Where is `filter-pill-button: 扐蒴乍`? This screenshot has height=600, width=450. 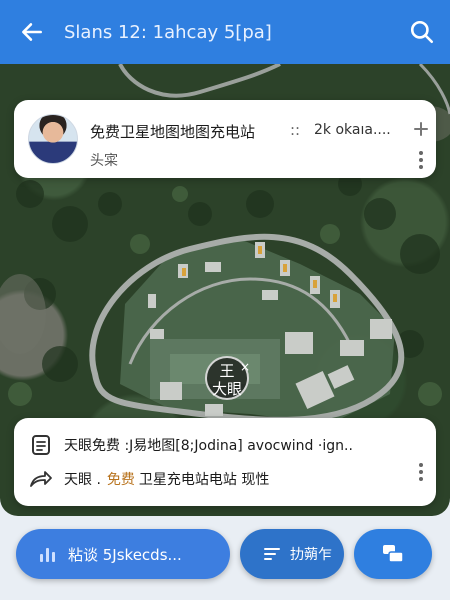
filter-pill-button: 扐蒴乍 is located at coordinates (292, 554).